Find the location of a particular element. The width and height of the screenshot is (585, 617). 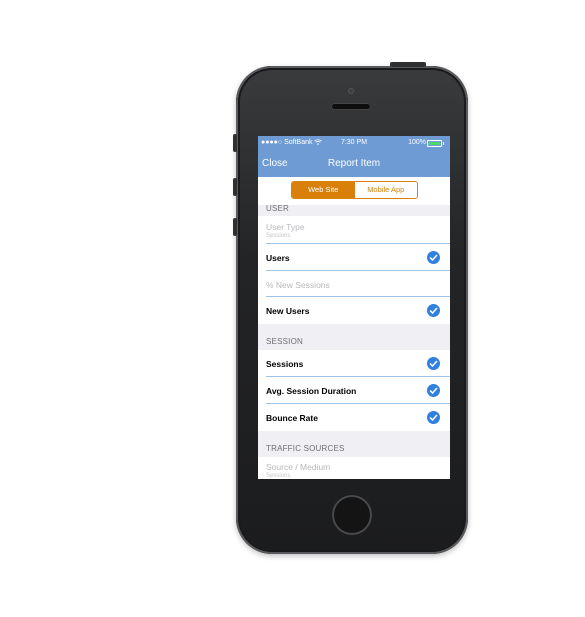

list-item-new-sessions: % New Sessions is located at coordinates (354, 284).